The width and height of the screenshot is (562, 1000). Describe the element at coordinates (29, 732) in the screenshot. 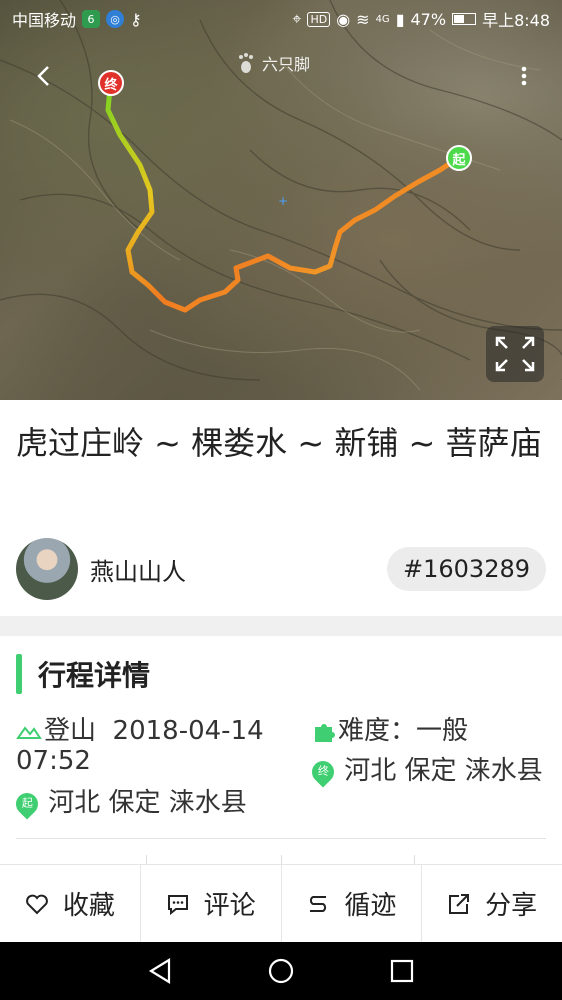

I see `mountain-icon` at that location.